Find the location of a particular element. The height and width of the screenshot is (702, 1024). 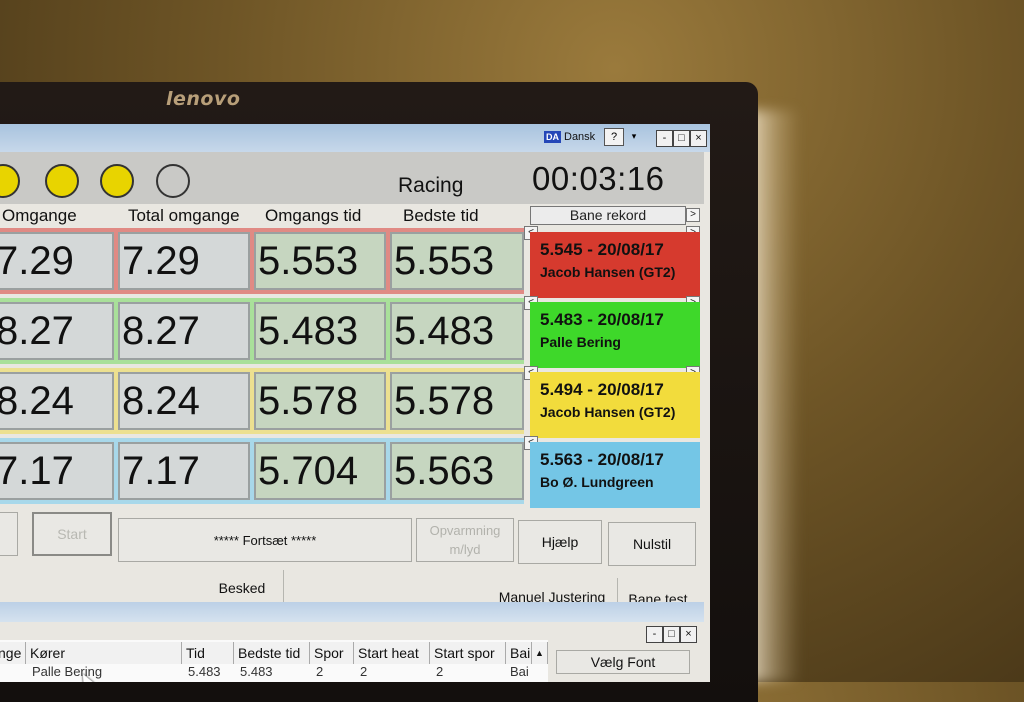

header-laps: Omgange is located at coordinates (39, 215).